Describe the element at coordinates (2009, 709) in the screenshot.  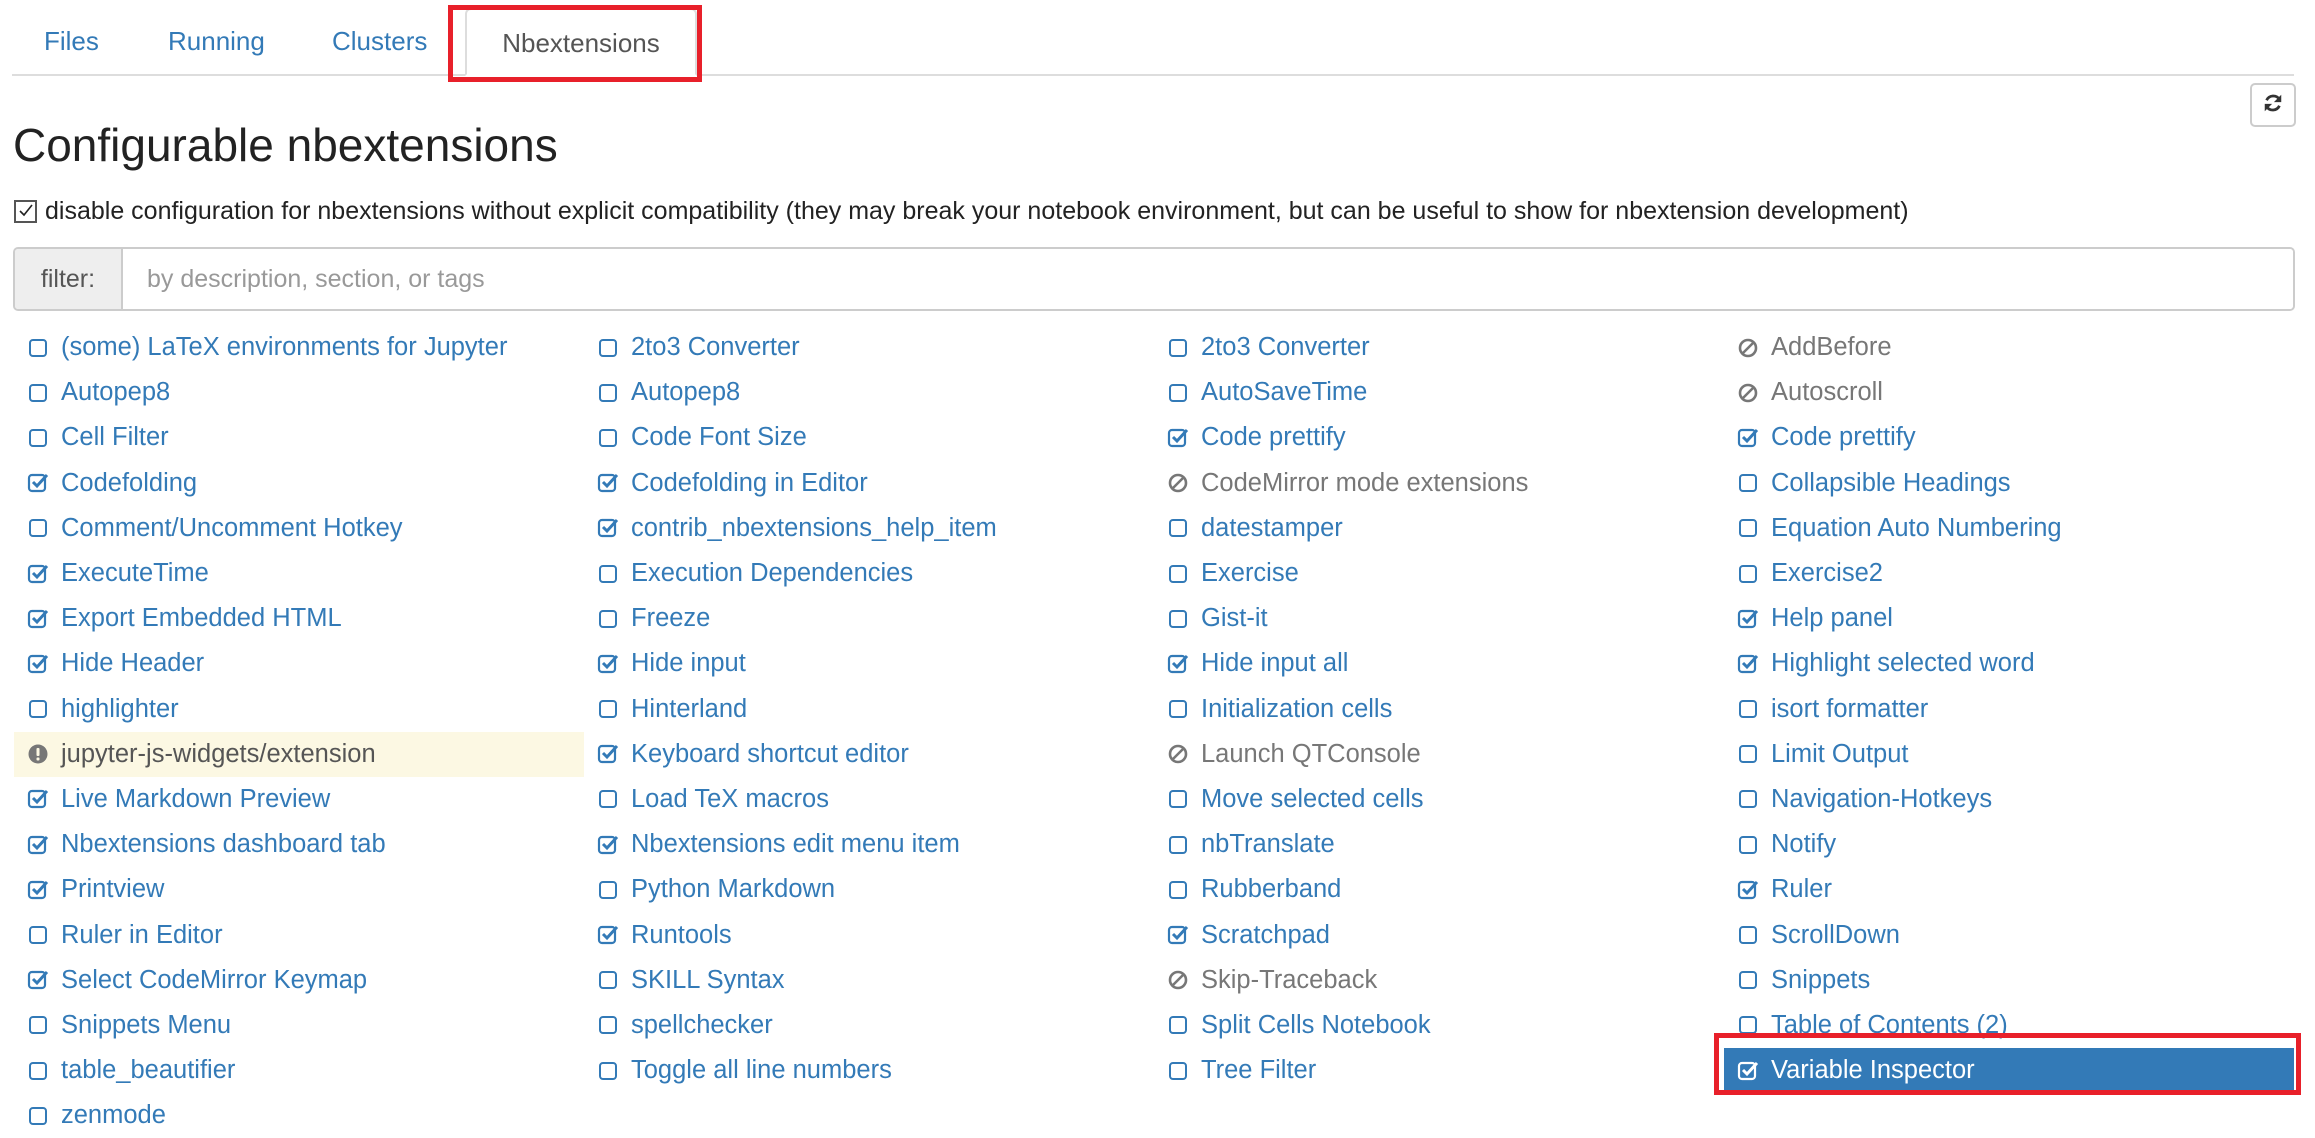
I see `nbextension-item-isort-formatter: isort formatter` at that location.